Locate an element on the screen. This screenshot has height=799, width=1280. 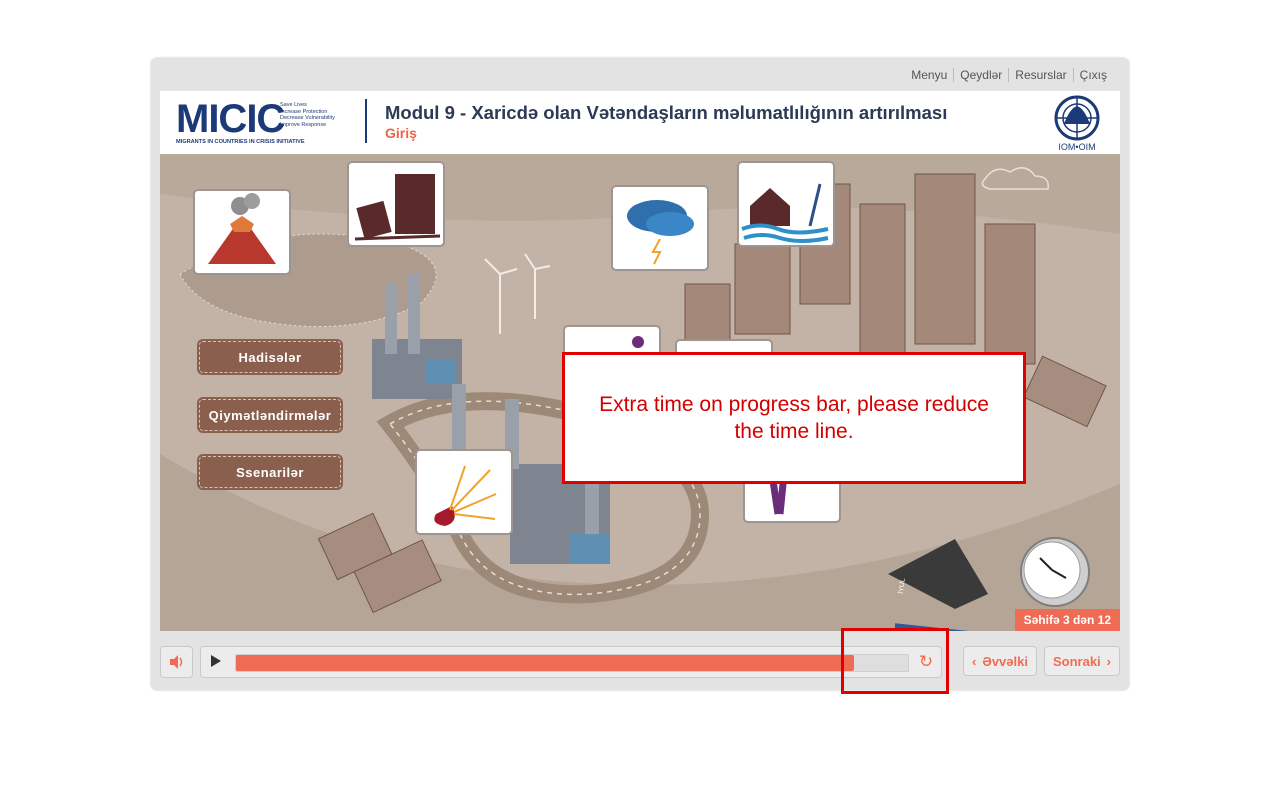
previous-label: Əvvəlki is located at coordinates (1005, 661).